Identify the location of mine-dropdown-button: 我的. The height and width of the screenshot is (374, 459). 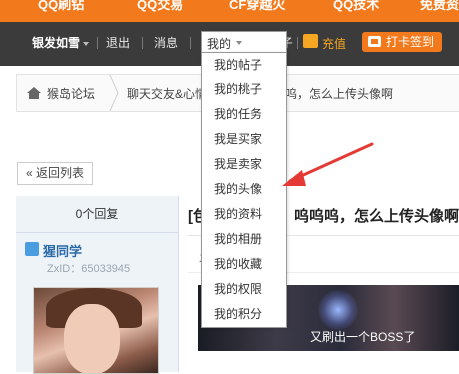
(244, 42).